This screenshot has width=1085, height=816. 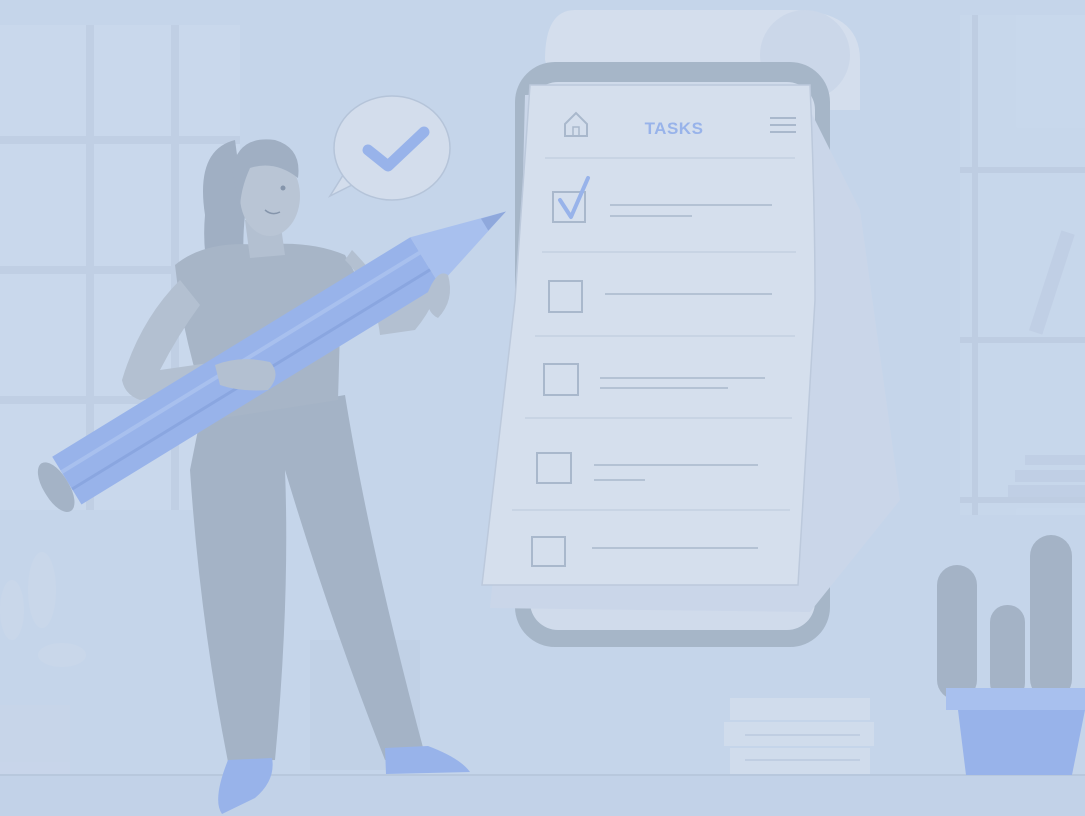 What do you see at coordinates (542, 796) in the screenshot?
I see `floor` at bounding box center [542, 796].